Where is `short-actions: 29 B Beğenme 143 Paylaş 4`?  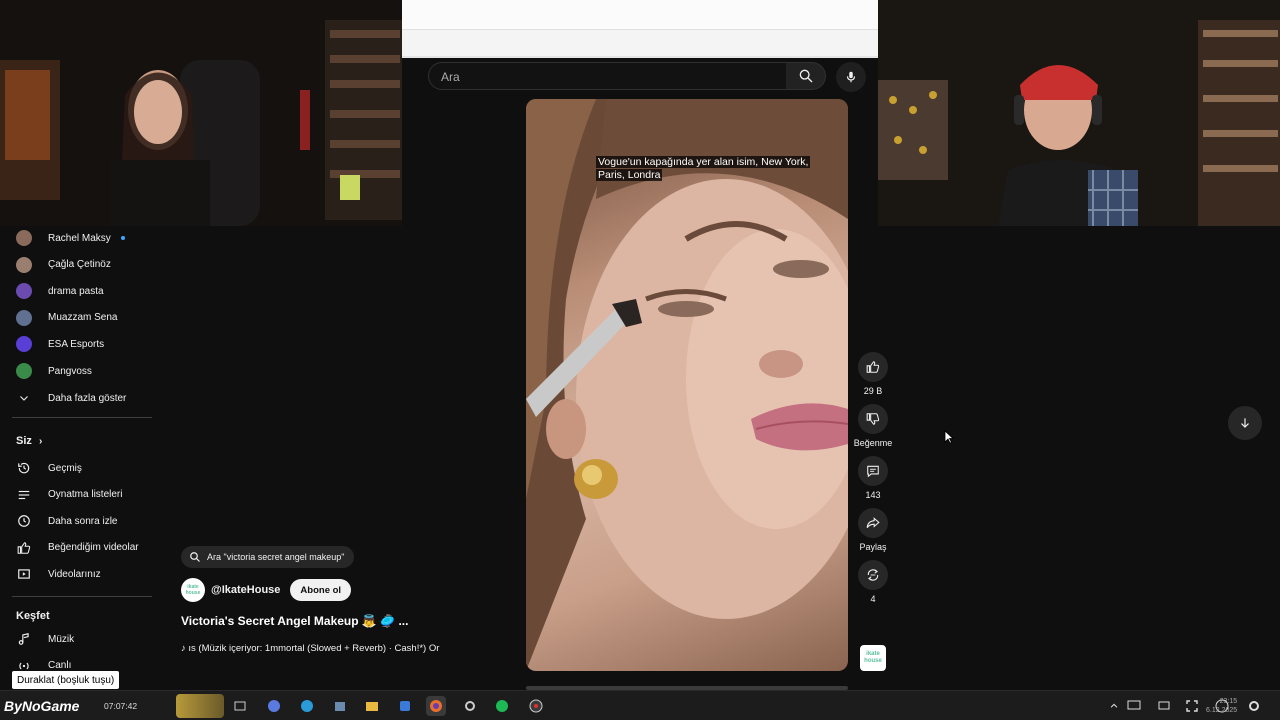
short-actions: 29 B Beğenme 143 Paylaş 4 is located at coordinates (873, 482).